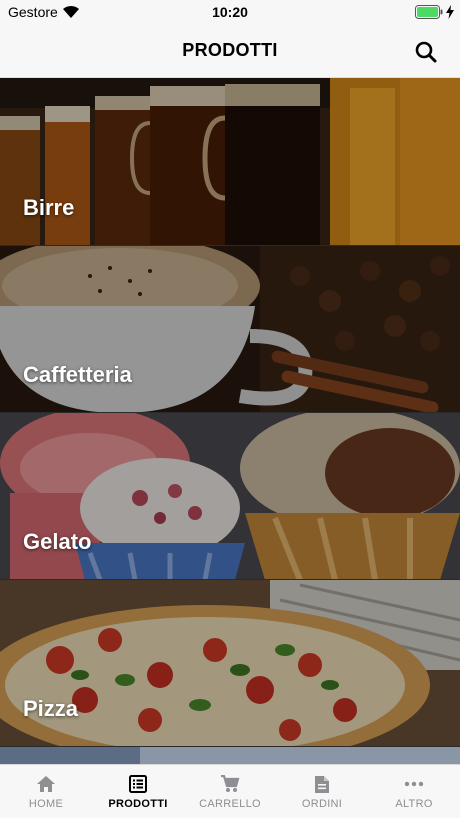  Describe the element at coordinates (46, 784) in the screenshot. I see `home-icon` at that location.